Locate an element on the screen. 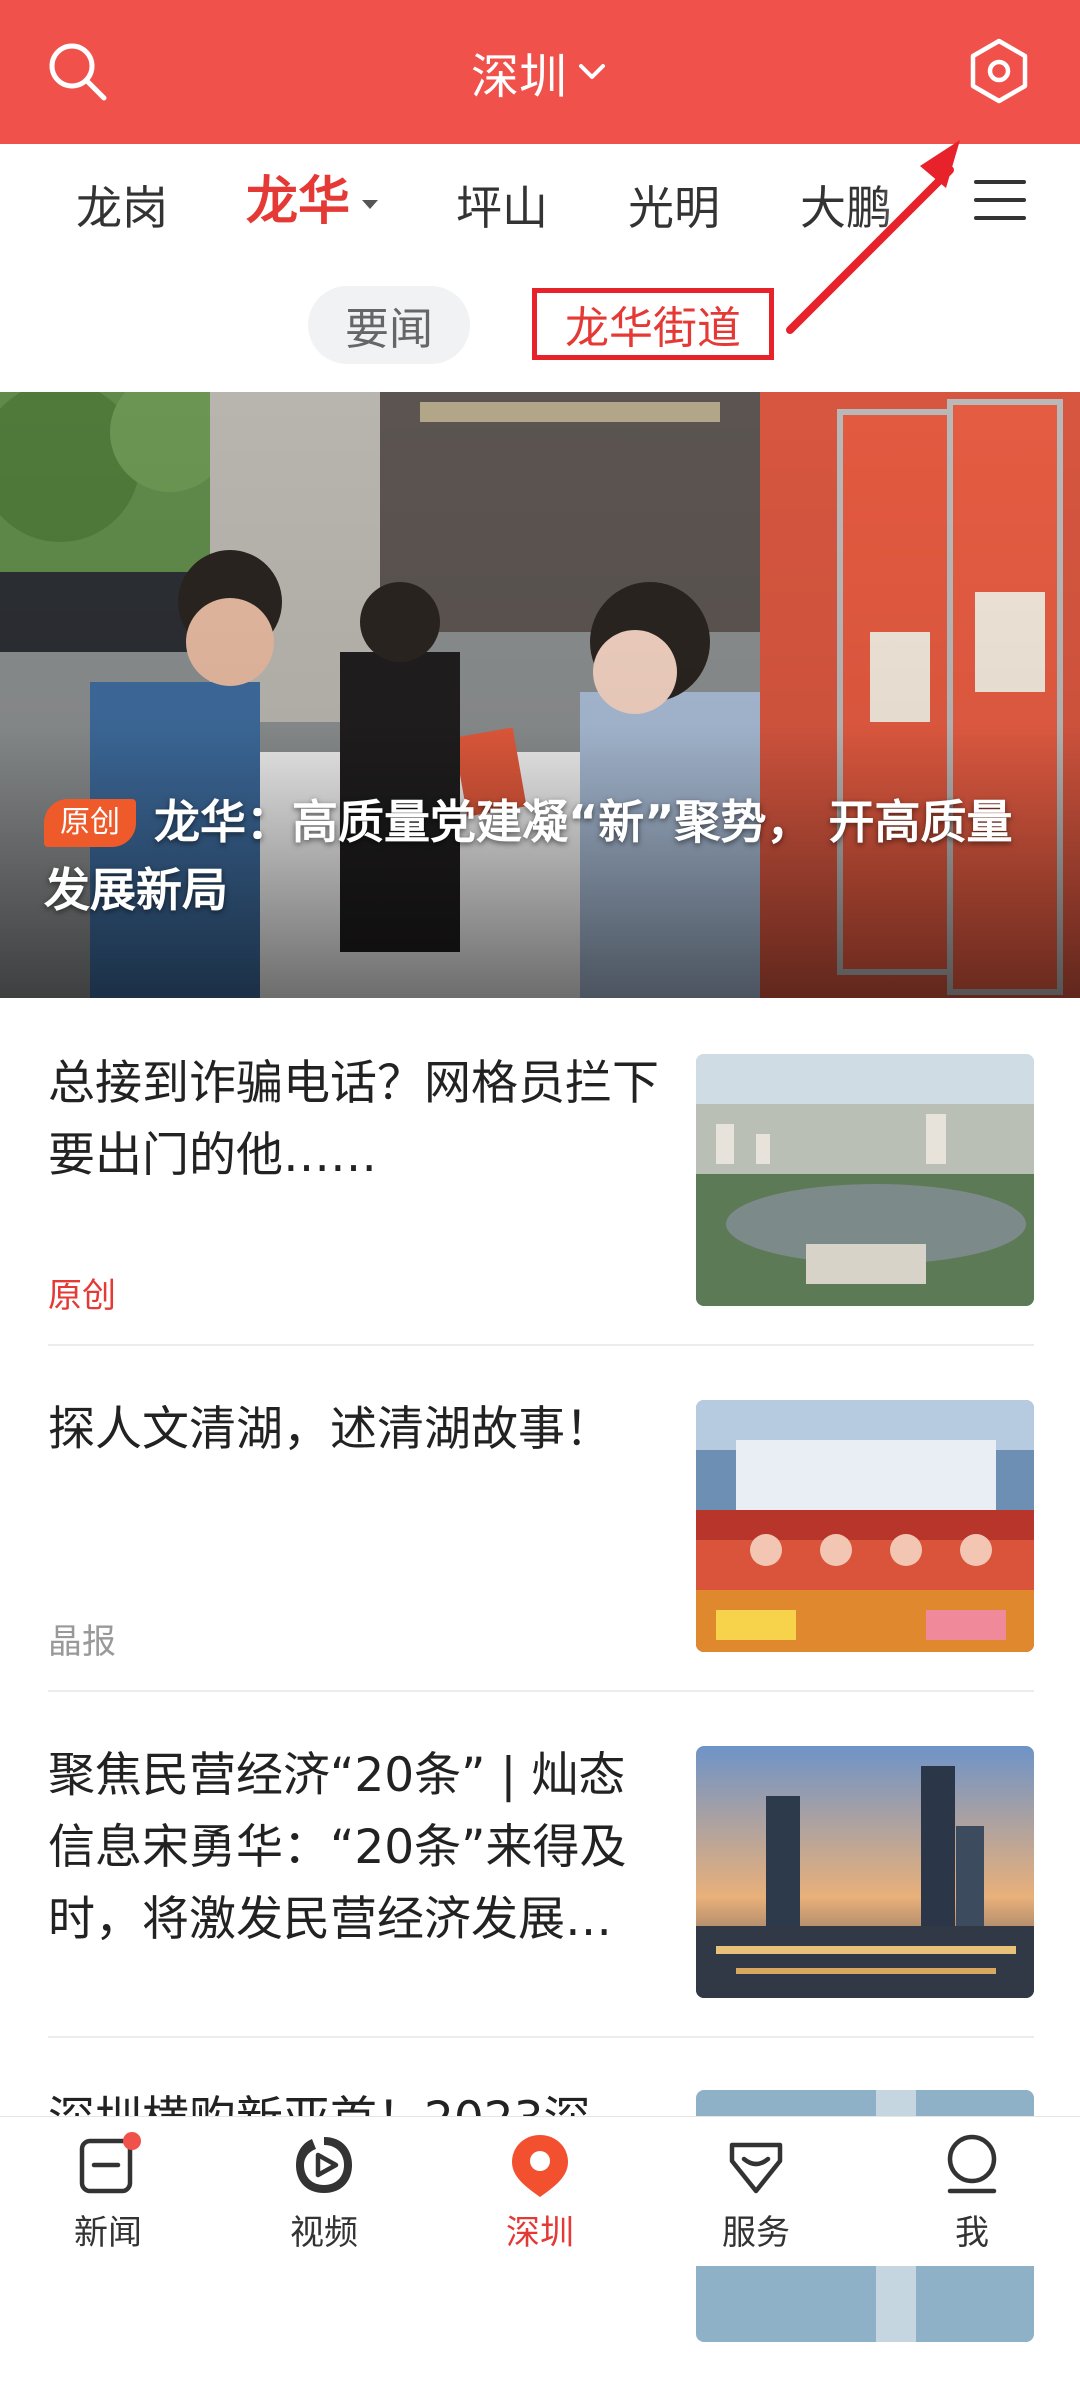 Image resolution: width=1080 pixels, height=2384 pixels. nav-shenzhen: 深圳 is located at coordinates (540, 2191).